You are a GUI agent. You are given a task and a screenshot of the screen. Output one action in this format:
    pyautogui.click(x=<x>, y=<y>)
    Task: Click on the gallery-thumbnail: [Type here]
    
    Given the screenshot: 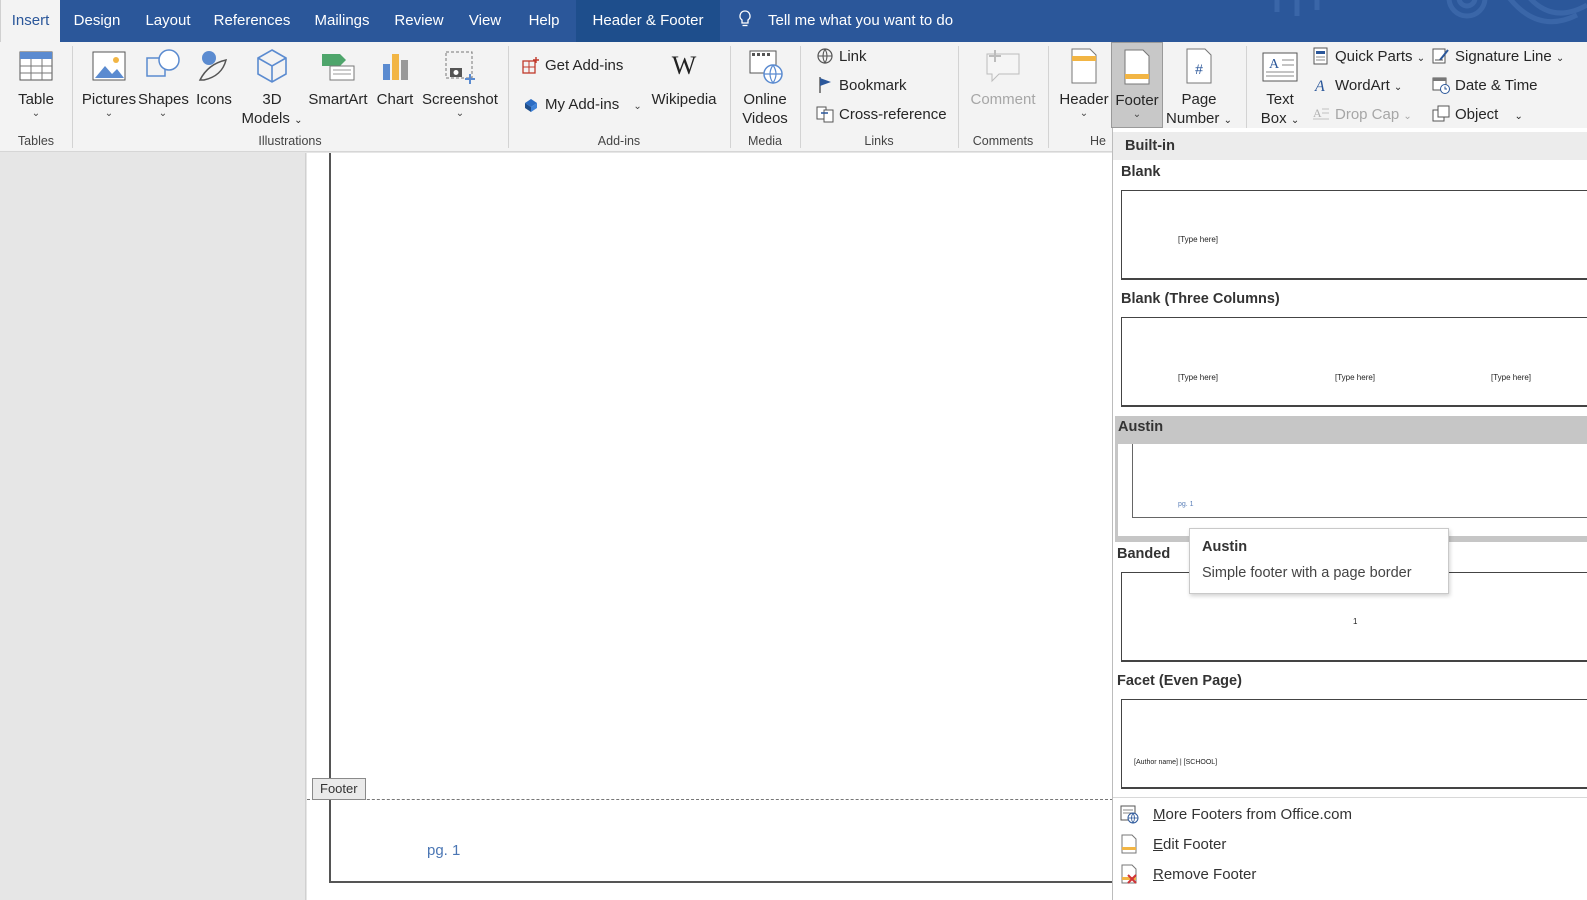 What is the action you would take?
    pyautogui.click(x=1354, y=235)
    